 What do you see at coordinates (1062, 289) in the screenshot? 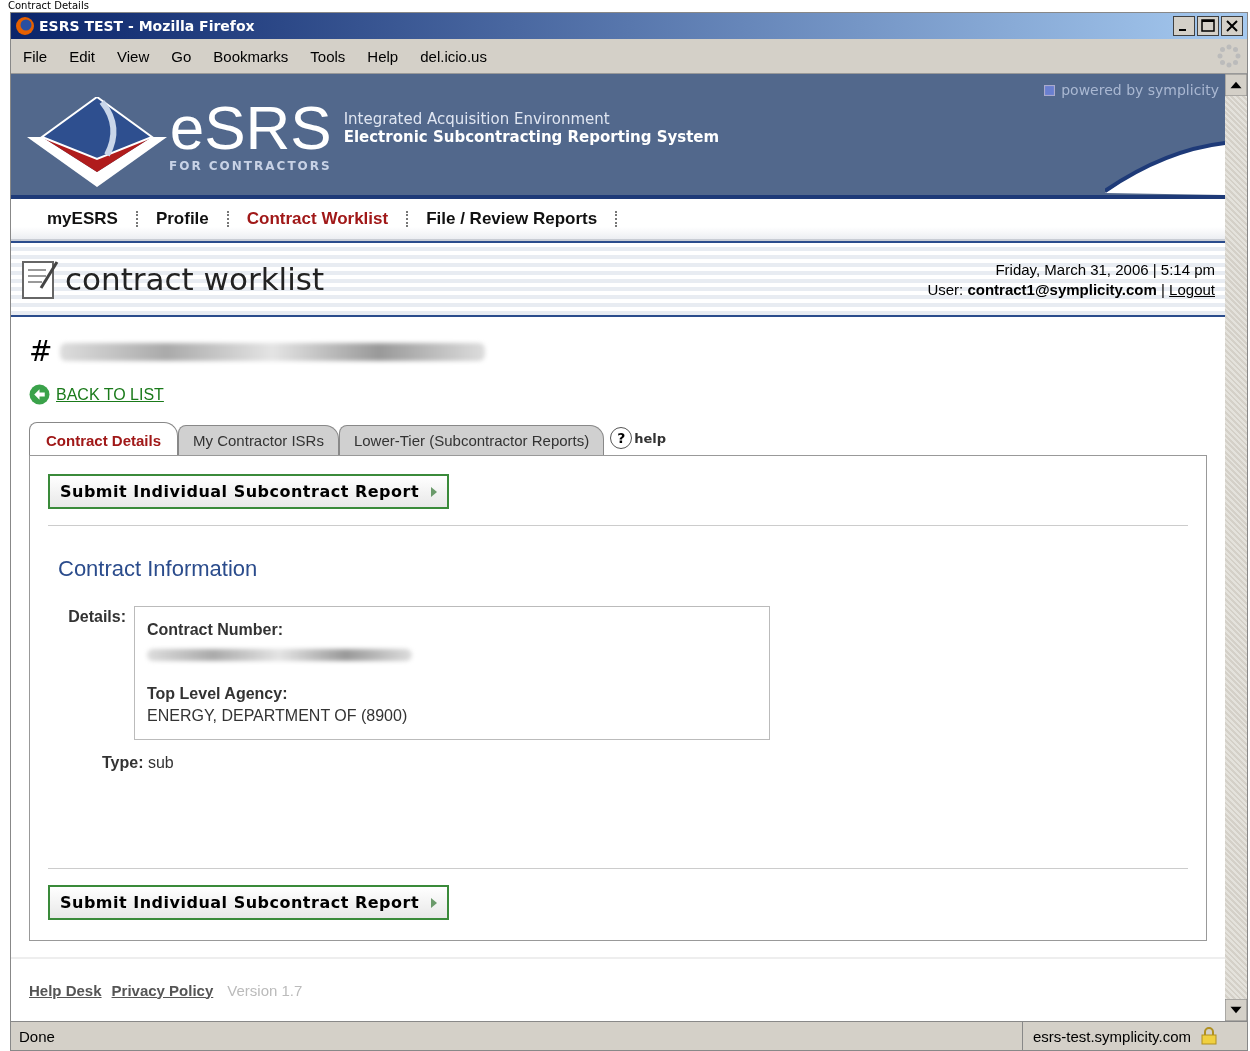
I see `user-email: contract1@symplicity.com` at bounding box center [1062, 289].